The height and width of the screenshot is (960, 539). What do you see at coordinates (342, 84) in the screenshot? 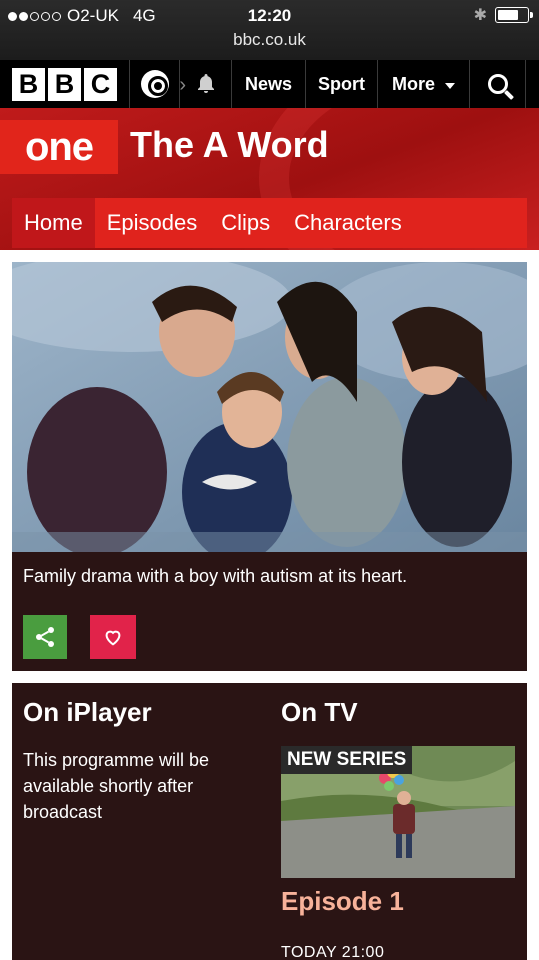
I see `nav-sport: Sport` at bounding box center [342, 84].